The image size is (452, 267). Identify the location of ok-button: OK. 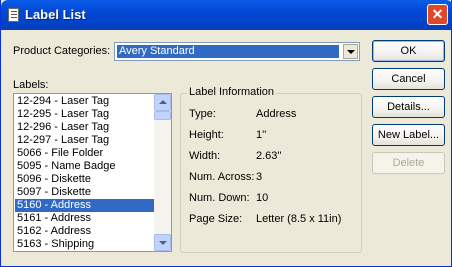
(408, 51).